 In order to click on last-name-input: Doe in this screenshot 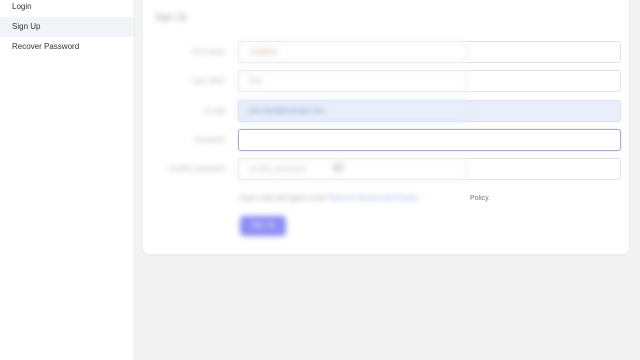, I will do `click(353, 81)`.